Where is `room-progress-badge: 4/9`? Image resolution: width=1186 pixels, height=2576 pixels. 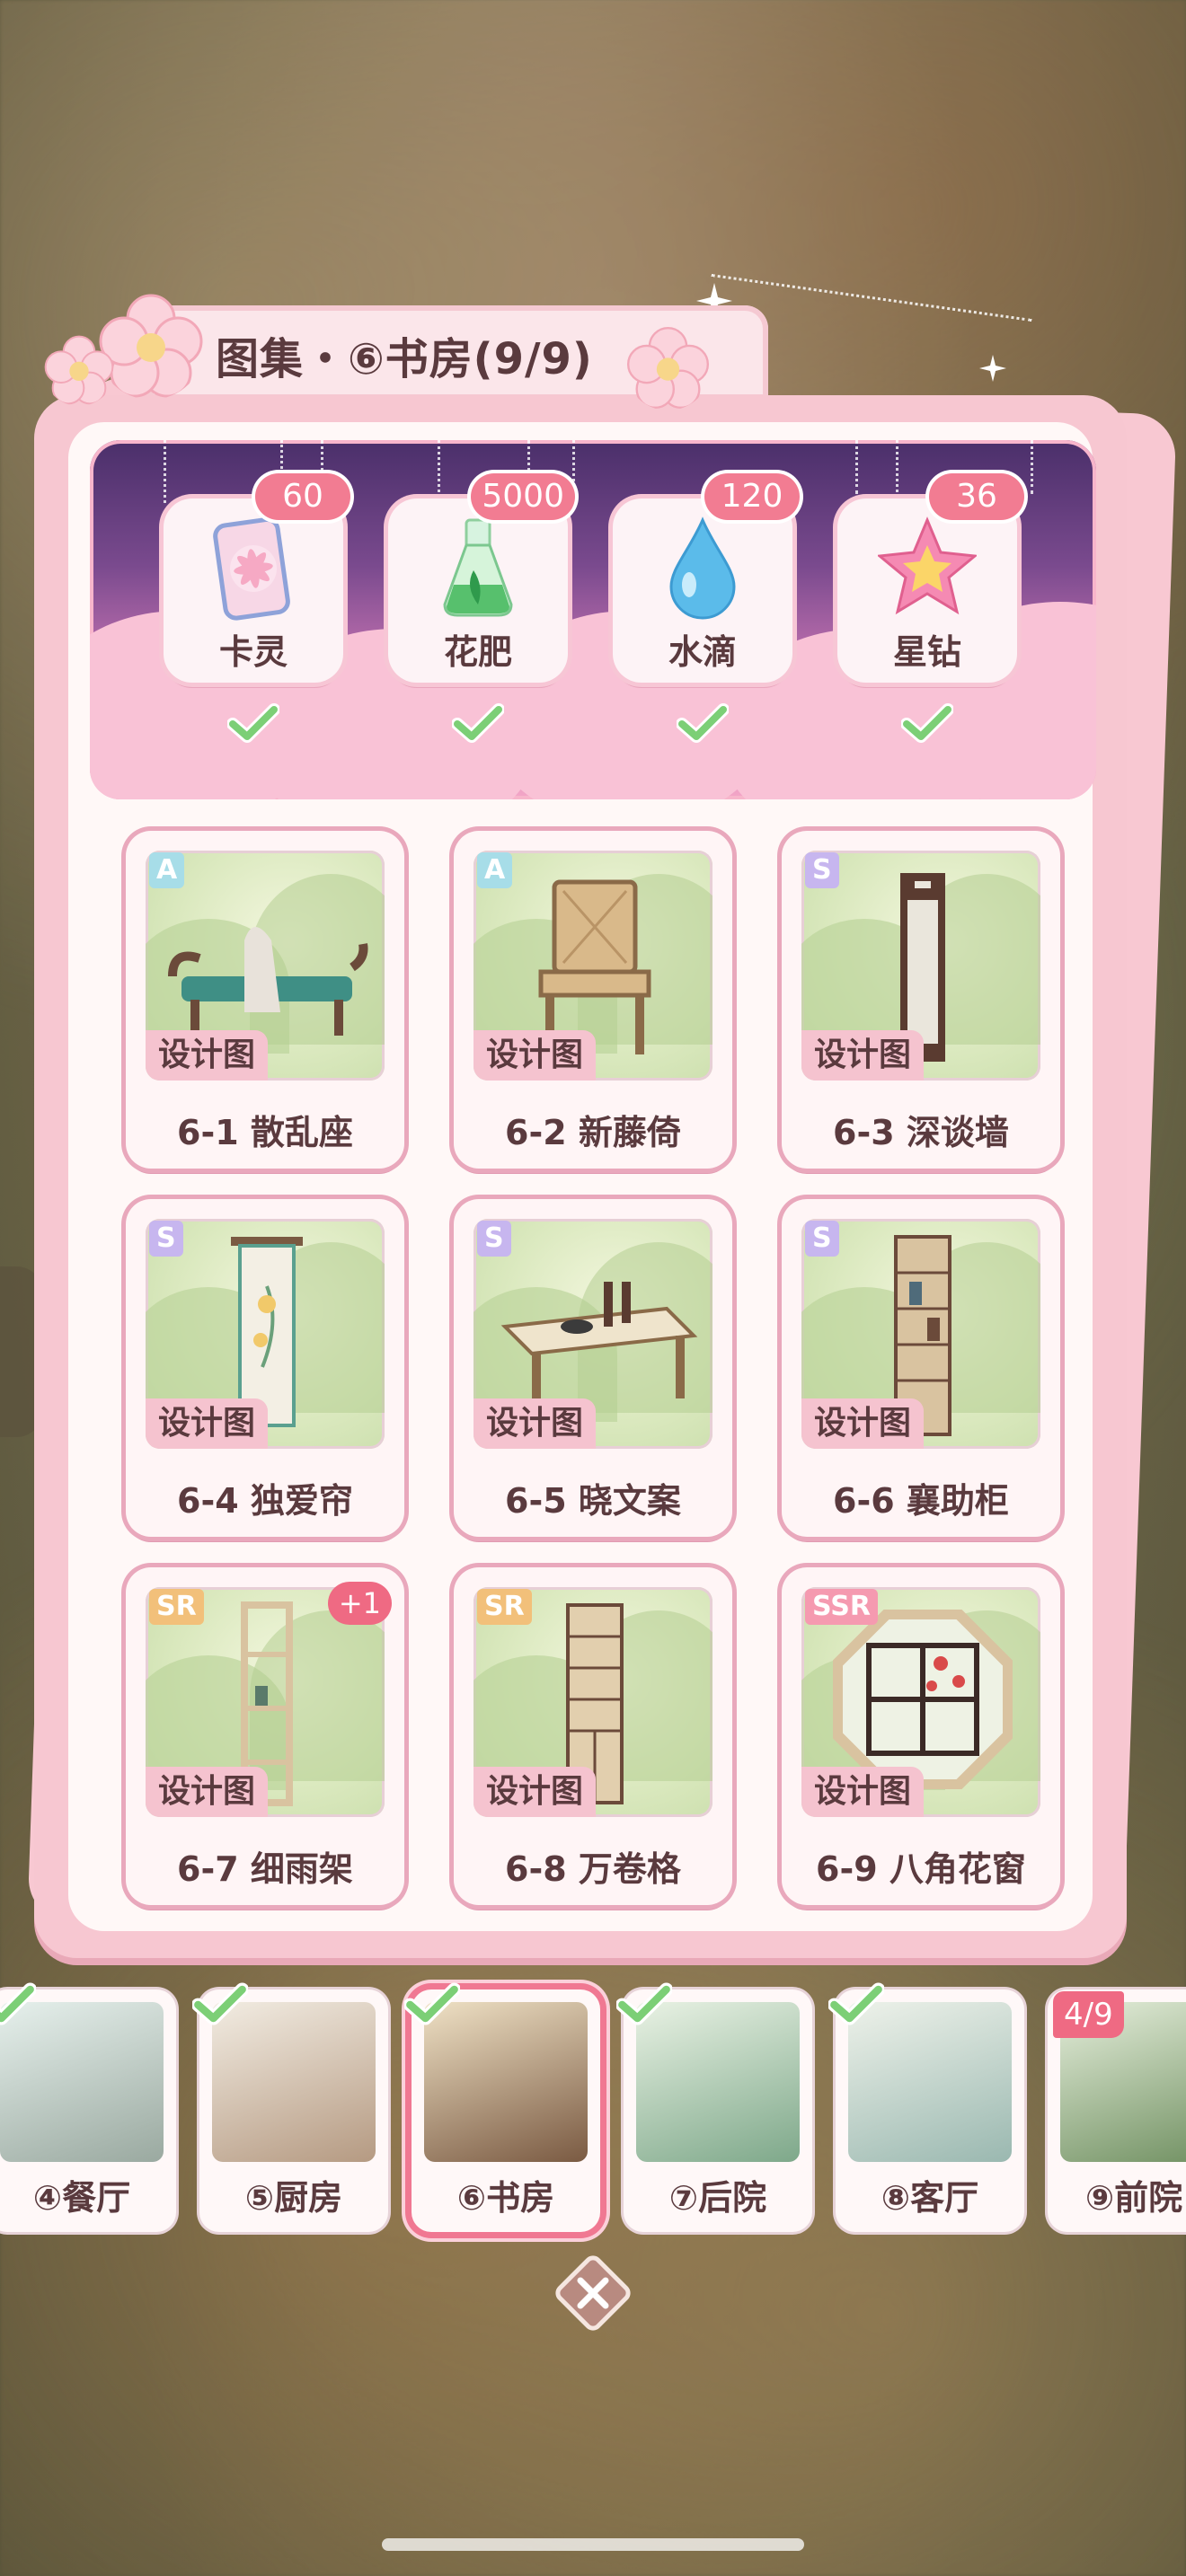 room-progress-badge: 4/9 is located at coordinates (1088, 2014).